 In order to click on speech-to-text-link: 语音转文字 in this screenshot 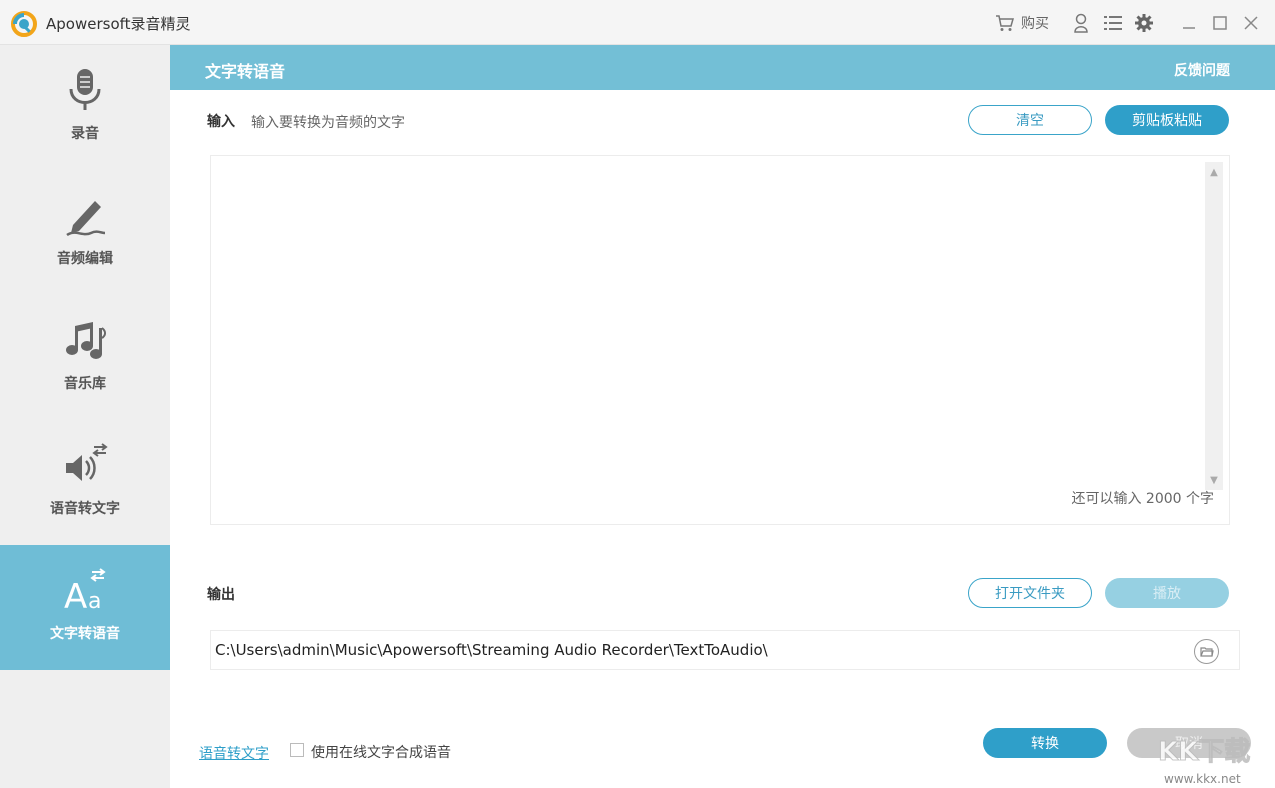, I will do `click(234, 753)`.